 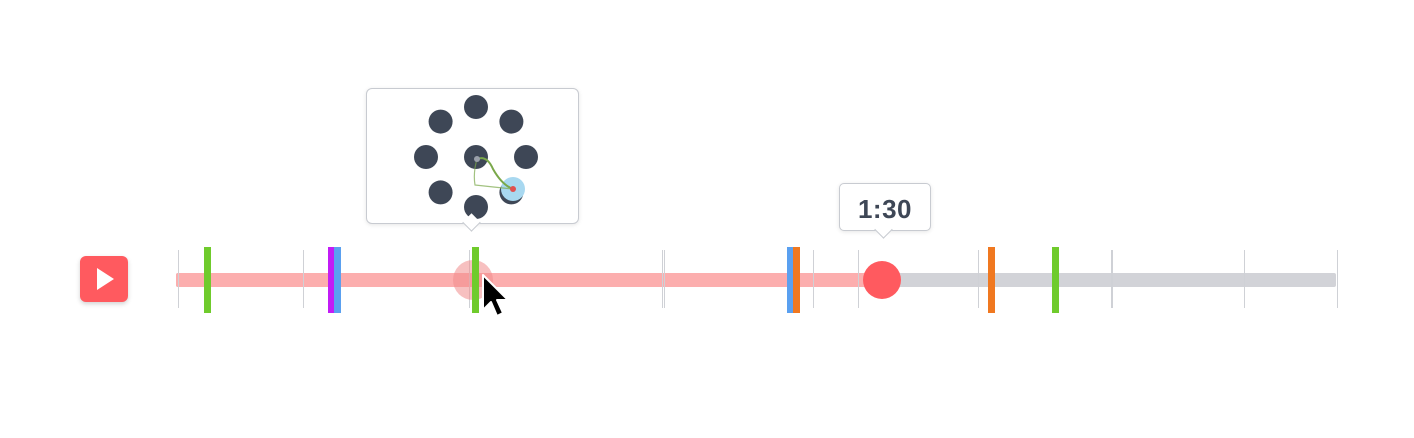 What do you see at coordinates (495, 295) in the screenshot?
I see `mouse-pointer-icon` at bounding box center [495, 295].